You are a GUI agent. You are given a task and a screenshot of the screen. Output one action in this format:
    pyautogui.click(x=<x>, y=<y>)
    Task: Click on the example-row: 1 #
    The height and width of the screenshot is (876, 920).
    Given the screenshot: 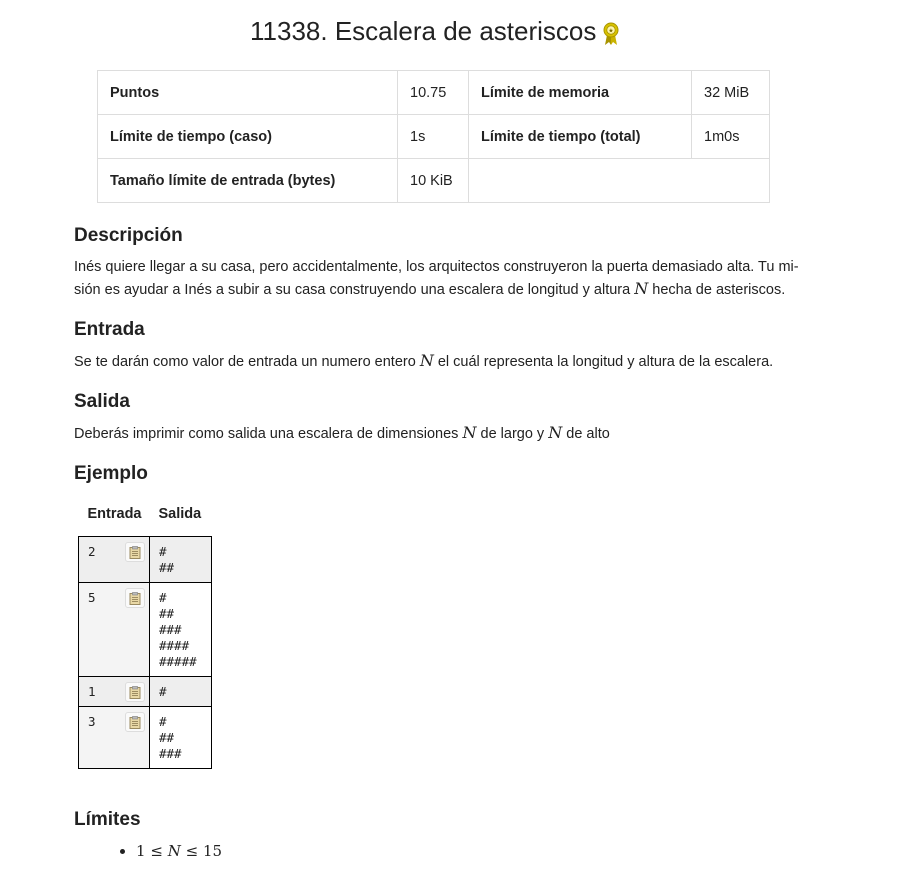 What is the action you would take?
    pyautogui.click(x=145, y=691)
    